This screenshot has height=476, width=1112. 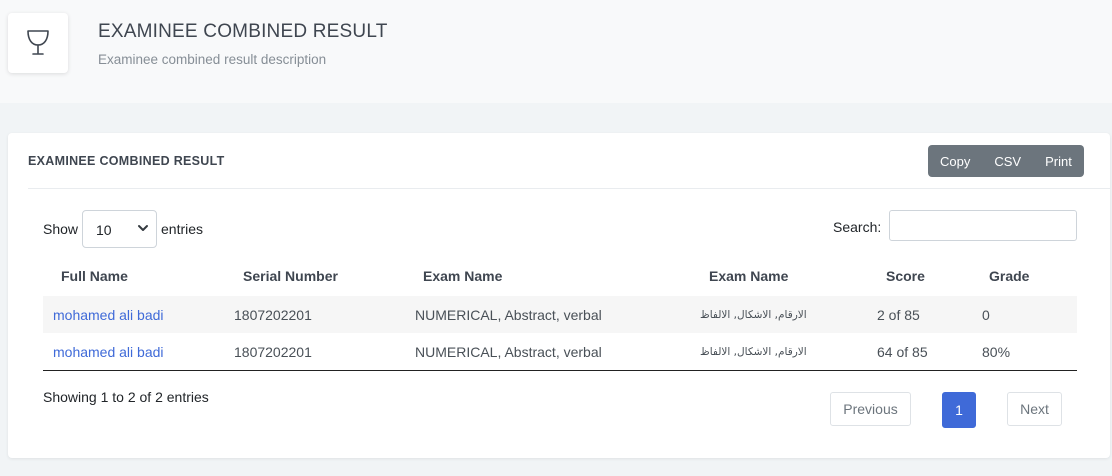 What do you see at coordinates (959, 410) in the screenshot?
I see `page-1-button: 1` at bounding box center [959, 410].